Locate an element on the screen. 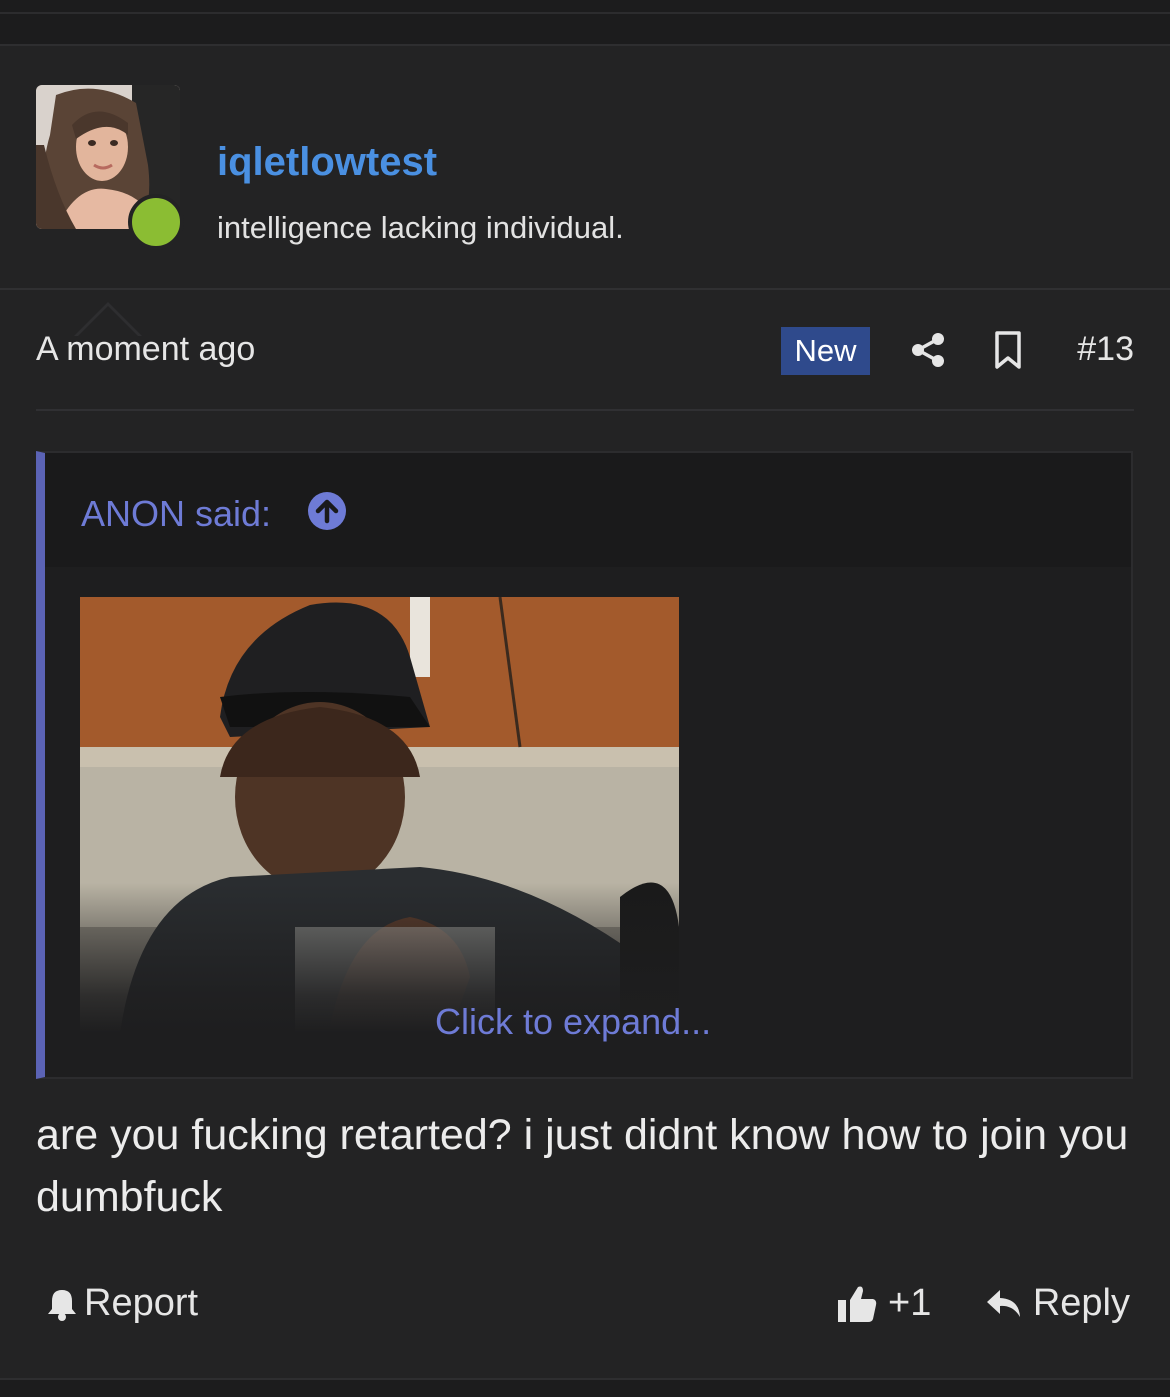 The width and height of the screenshot is (1170, 1397). arrow-up-circle-icon is located at coordinates (327, 511).